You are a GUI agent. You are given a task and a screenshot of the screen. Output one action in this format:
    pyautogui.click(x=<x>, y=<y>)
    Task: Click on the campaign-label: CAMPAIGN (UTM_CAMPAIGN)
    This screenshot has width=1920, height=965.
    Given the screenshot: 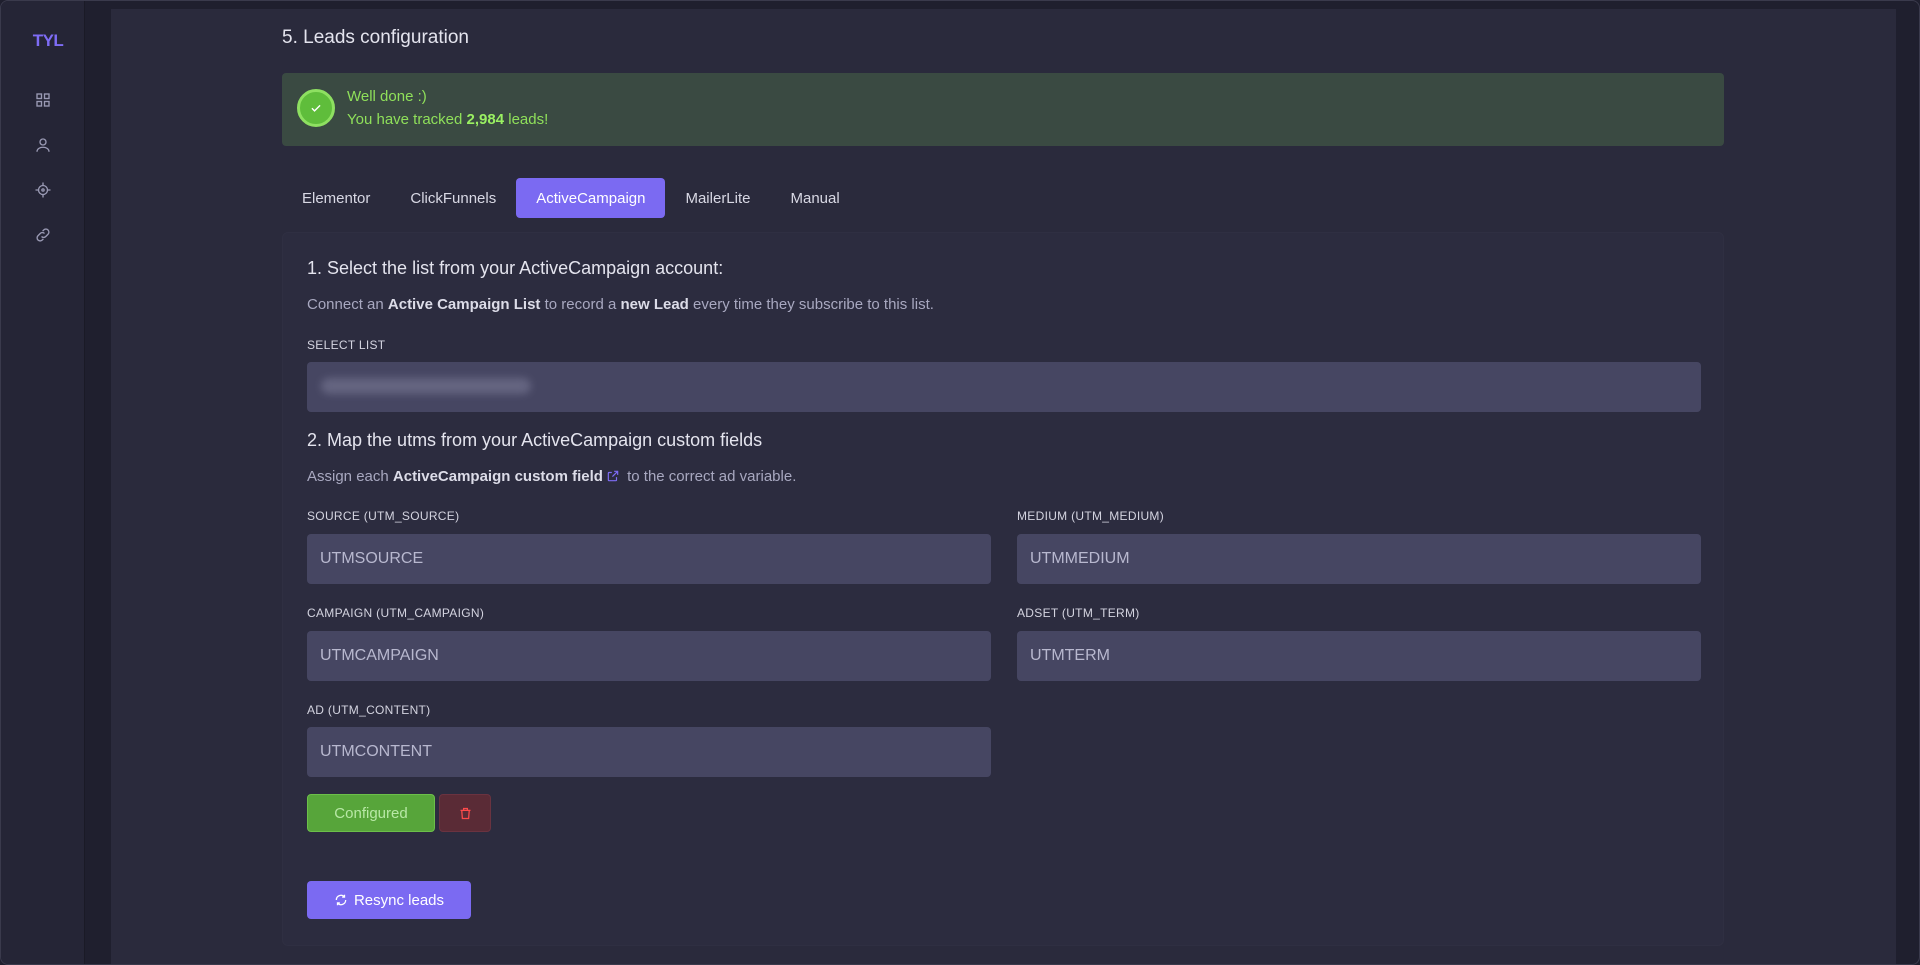 What is the action you would take?
    pyautogui.click(x=396, y=613)
    